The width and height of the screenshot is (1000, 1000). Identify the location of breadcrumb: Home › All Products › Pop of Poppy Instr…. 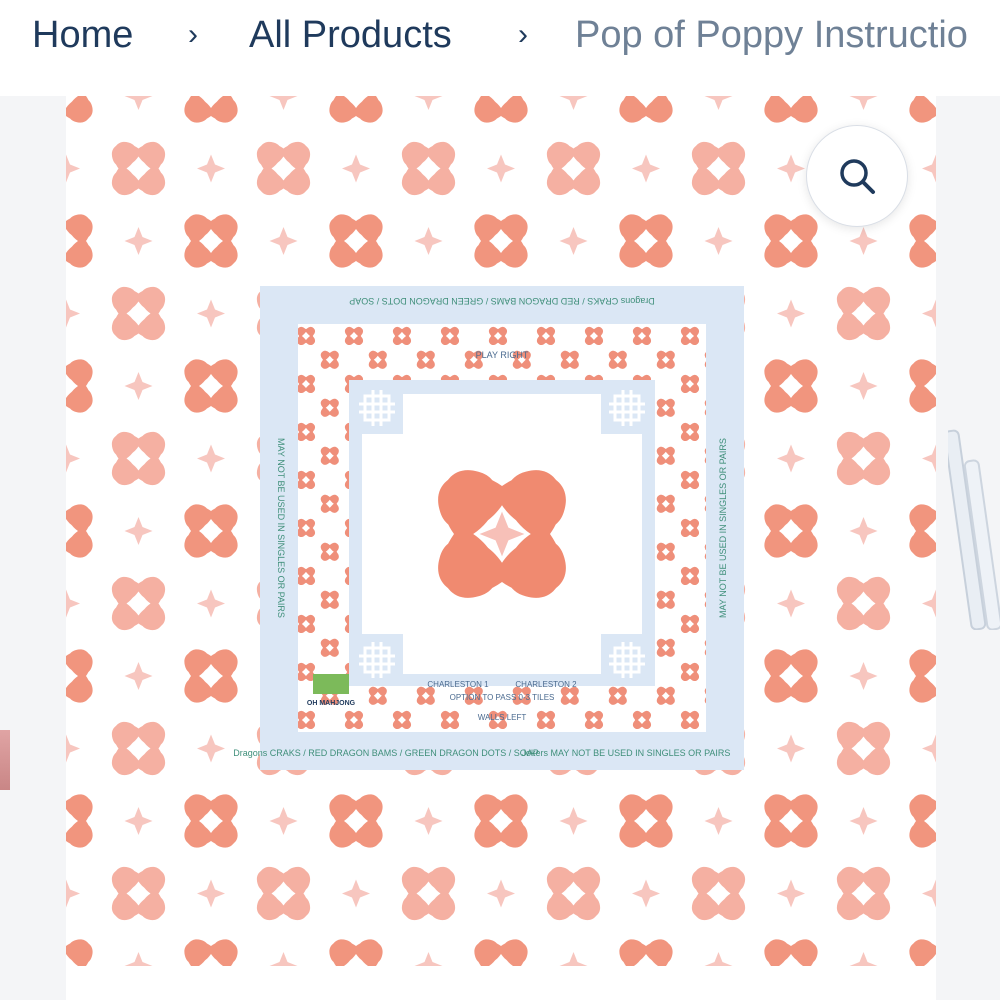
(500, 35).